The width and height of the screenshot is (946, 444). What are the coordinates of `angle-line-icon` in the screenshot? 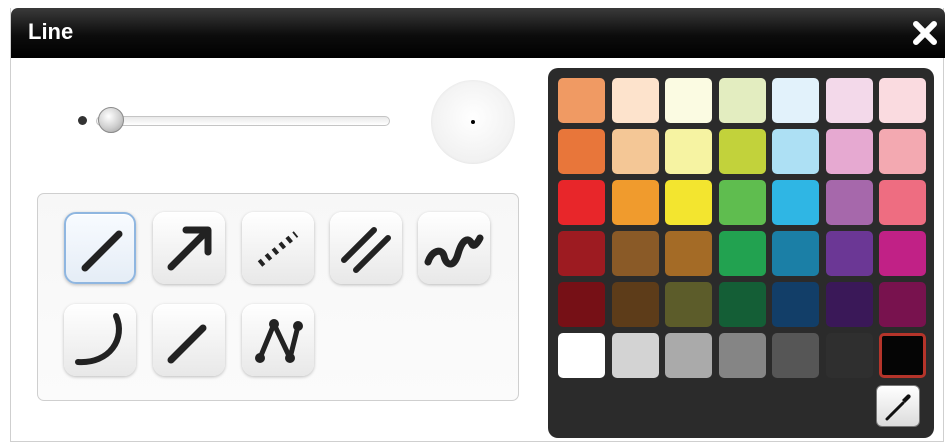 It's located at (187, 344).